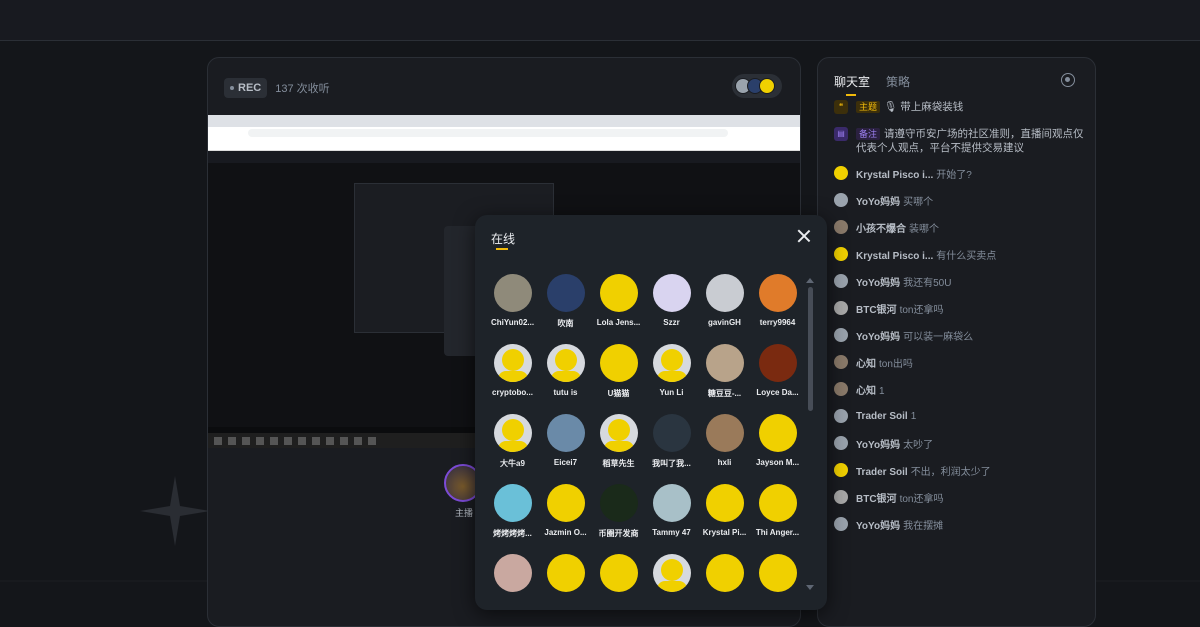 Image resolution: width=1200 pixels, height=627 pixels. What do you see at coordinates (852, 84) in the screenshot?
I see `tab-chatroom: 聊天室` at bounding box center [852, 84].